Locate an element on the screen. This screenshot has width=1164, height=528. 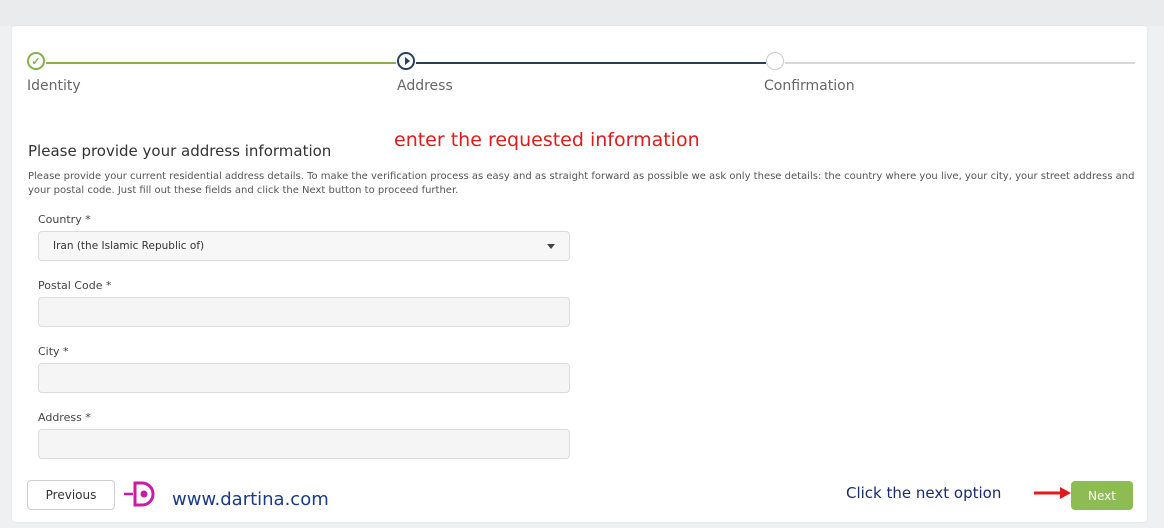
address-input is located at coordinates (304, 444).